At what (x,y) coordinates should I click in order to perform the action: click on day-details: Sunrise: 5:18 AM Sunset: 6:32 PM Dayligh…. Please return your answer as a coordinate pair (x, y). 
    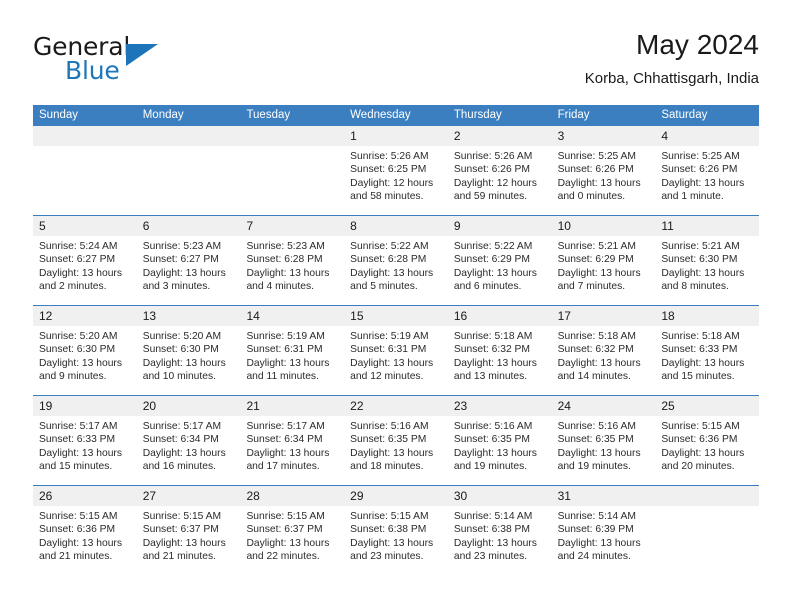
    Looking at the image, I should click on (500, 355).